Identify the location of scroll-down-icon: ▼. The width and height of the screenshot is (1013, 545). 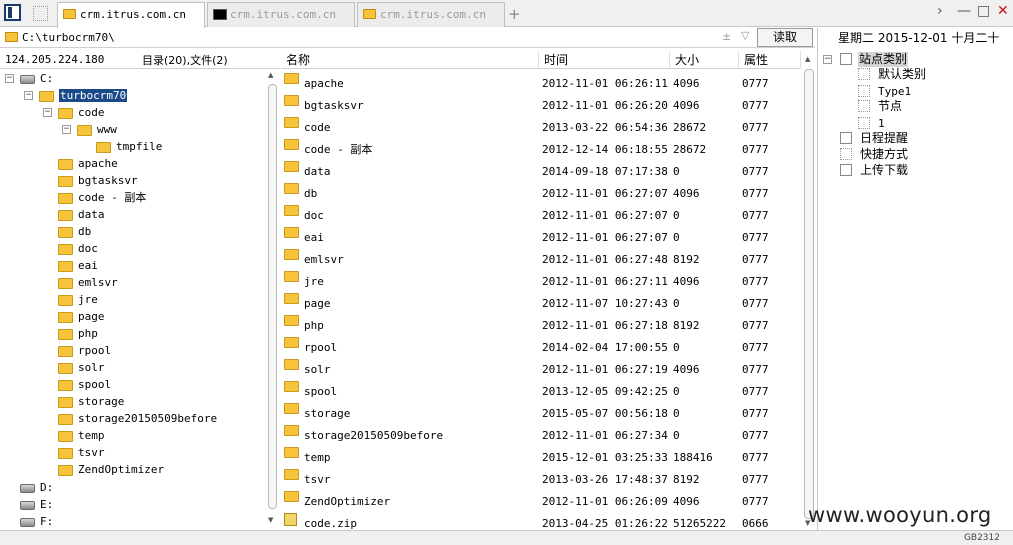
(270, 520).